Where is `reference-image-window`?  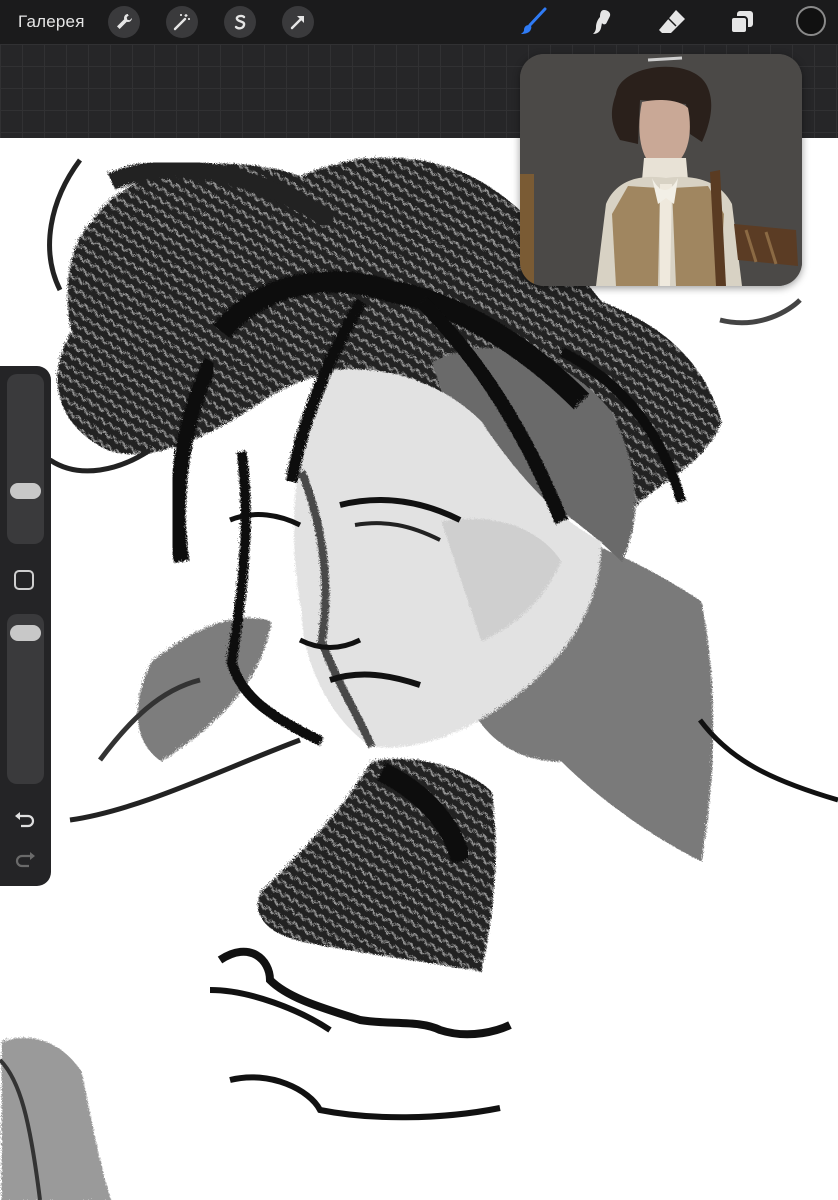
reference-image-window is located at coordinates (661, 170).